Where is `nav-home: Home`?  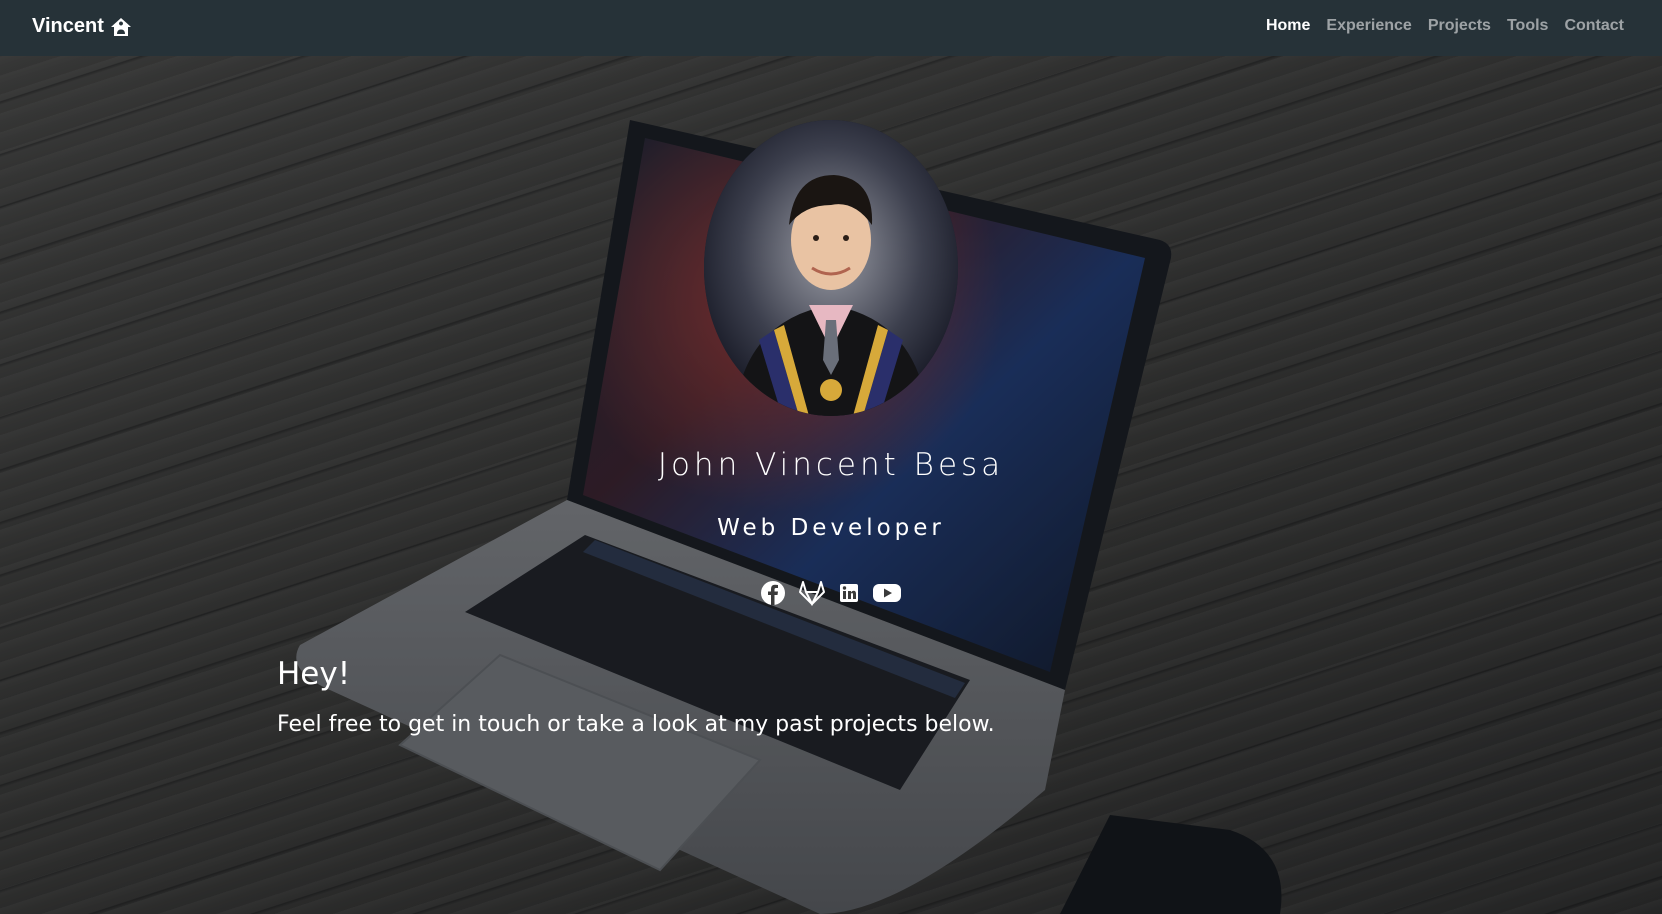 nav-home: Home is located at coordinates (1288, 26).